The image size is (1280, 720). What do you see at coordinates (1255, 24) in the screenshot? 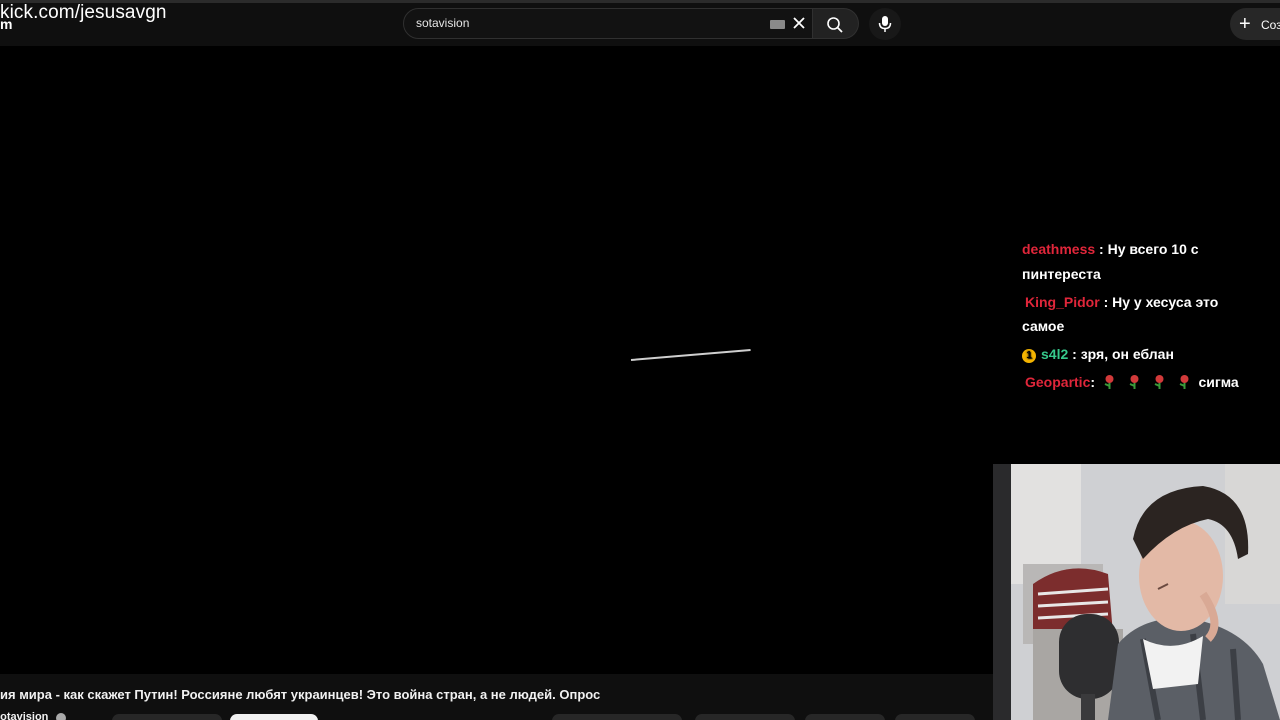
I see `create-button: + Создать` at bounding box center [1255, 24].